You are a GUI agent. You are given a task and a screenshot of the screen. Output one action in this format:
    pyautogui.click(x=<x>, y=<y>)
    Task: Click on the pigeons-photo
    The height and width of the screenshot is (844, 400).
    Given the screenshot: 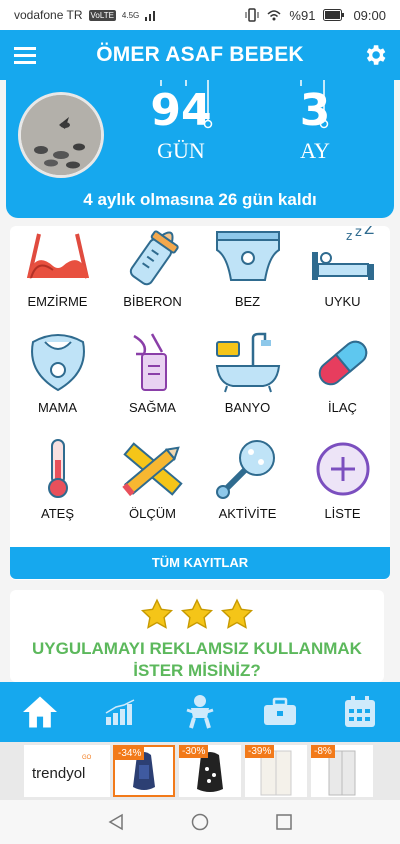 What is the action you would take?
    pyautogui.click(x=61, y=135)
    